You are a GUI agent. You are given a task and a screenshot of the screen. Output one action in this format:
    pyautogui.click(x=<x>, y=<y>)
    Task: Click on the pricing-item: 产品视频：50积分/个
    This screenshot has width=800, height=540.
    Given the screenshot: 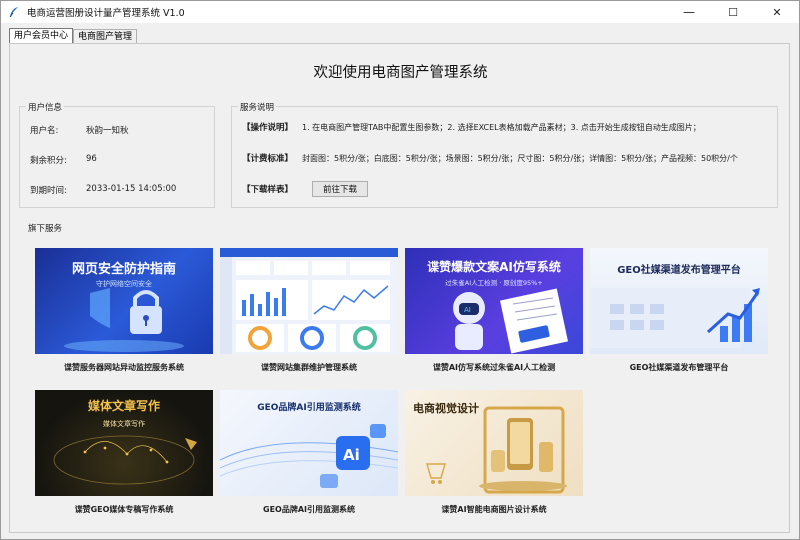 What is the action you would take?
    pyautogui.click(x=699, y=158)
    